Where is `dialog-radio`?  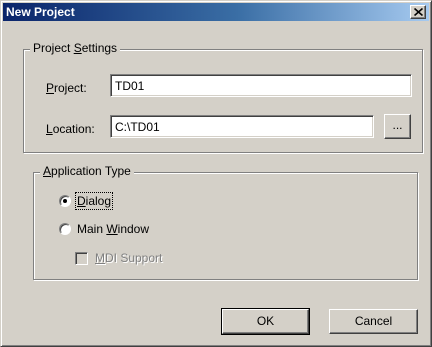 dialog-radio is located at coordinates (65, 201).